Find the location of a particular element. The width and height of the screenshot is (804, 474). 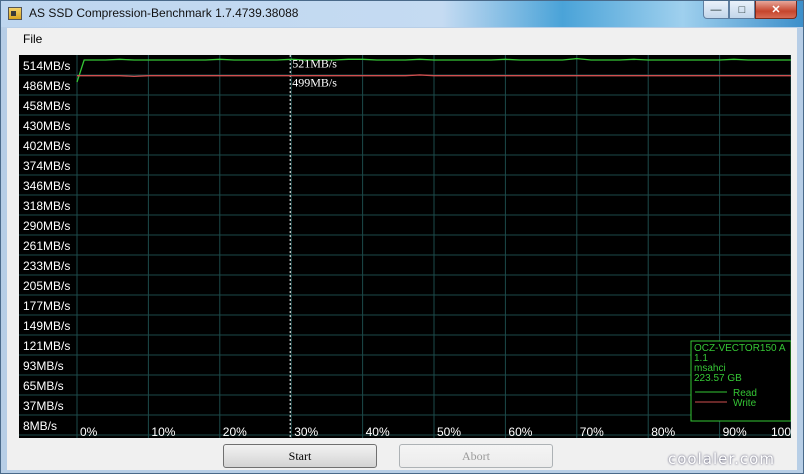

write-value-label: 499MB/s is located at coordinates (314, 83).